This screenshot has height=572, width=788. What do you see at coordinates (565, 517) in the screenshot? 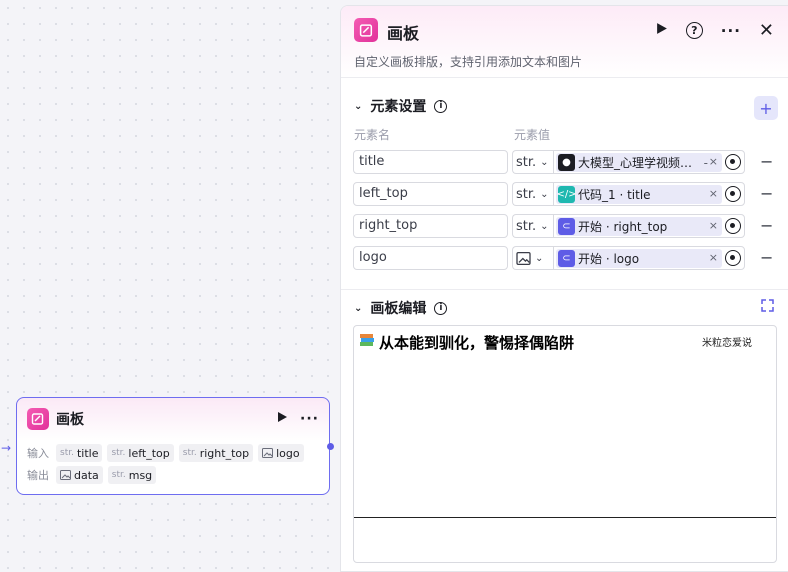
I see `canvas-divider-line` at bounding box center [565, 517].